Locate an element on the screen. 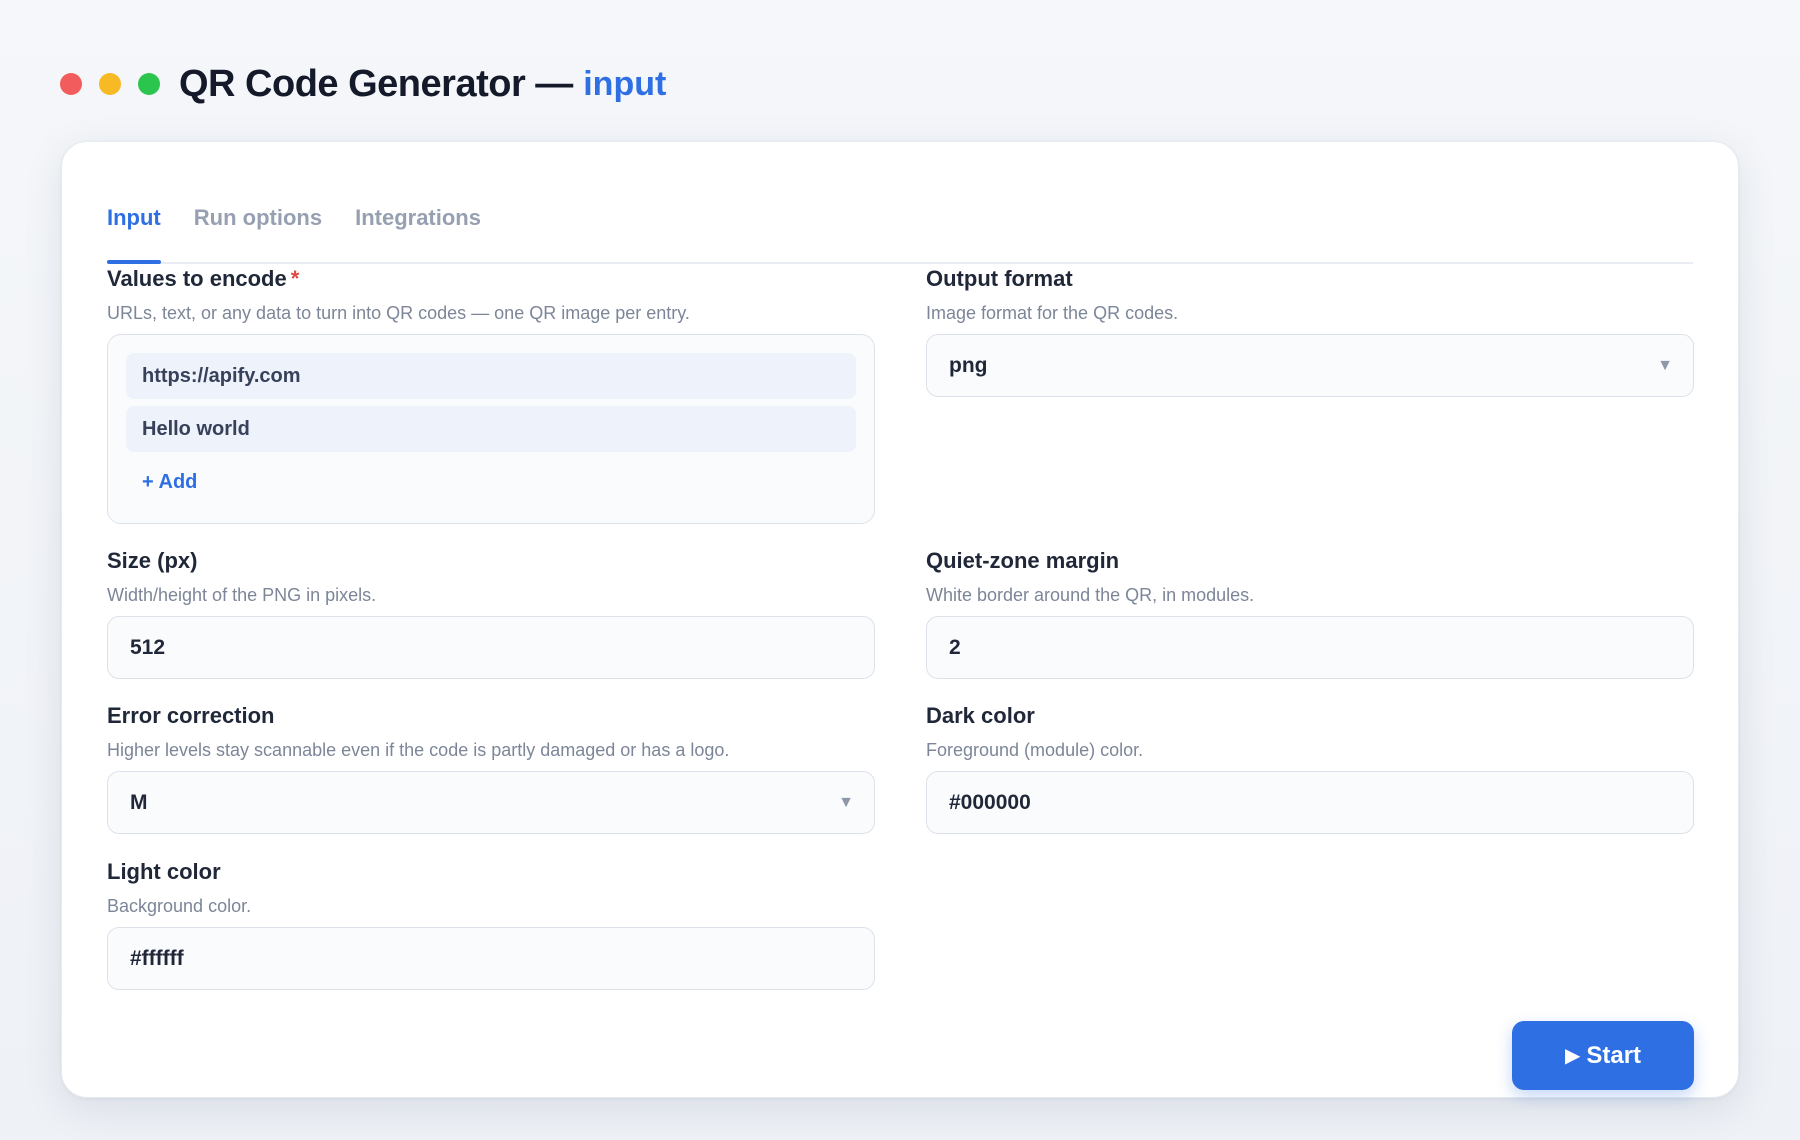 This screenshot has width=1800, height=1140. tab-run-options: Run options is located at coordinates (258, 218).